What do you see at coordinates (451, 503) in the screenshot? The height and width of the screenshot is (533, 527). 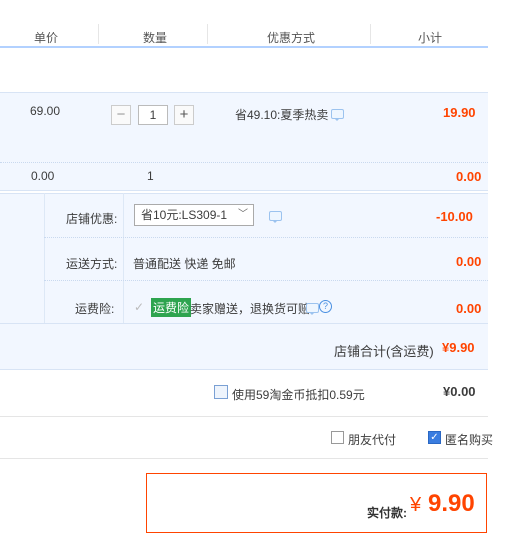 I see `summary-amount: 9.90` at bounding box center [451, 503].